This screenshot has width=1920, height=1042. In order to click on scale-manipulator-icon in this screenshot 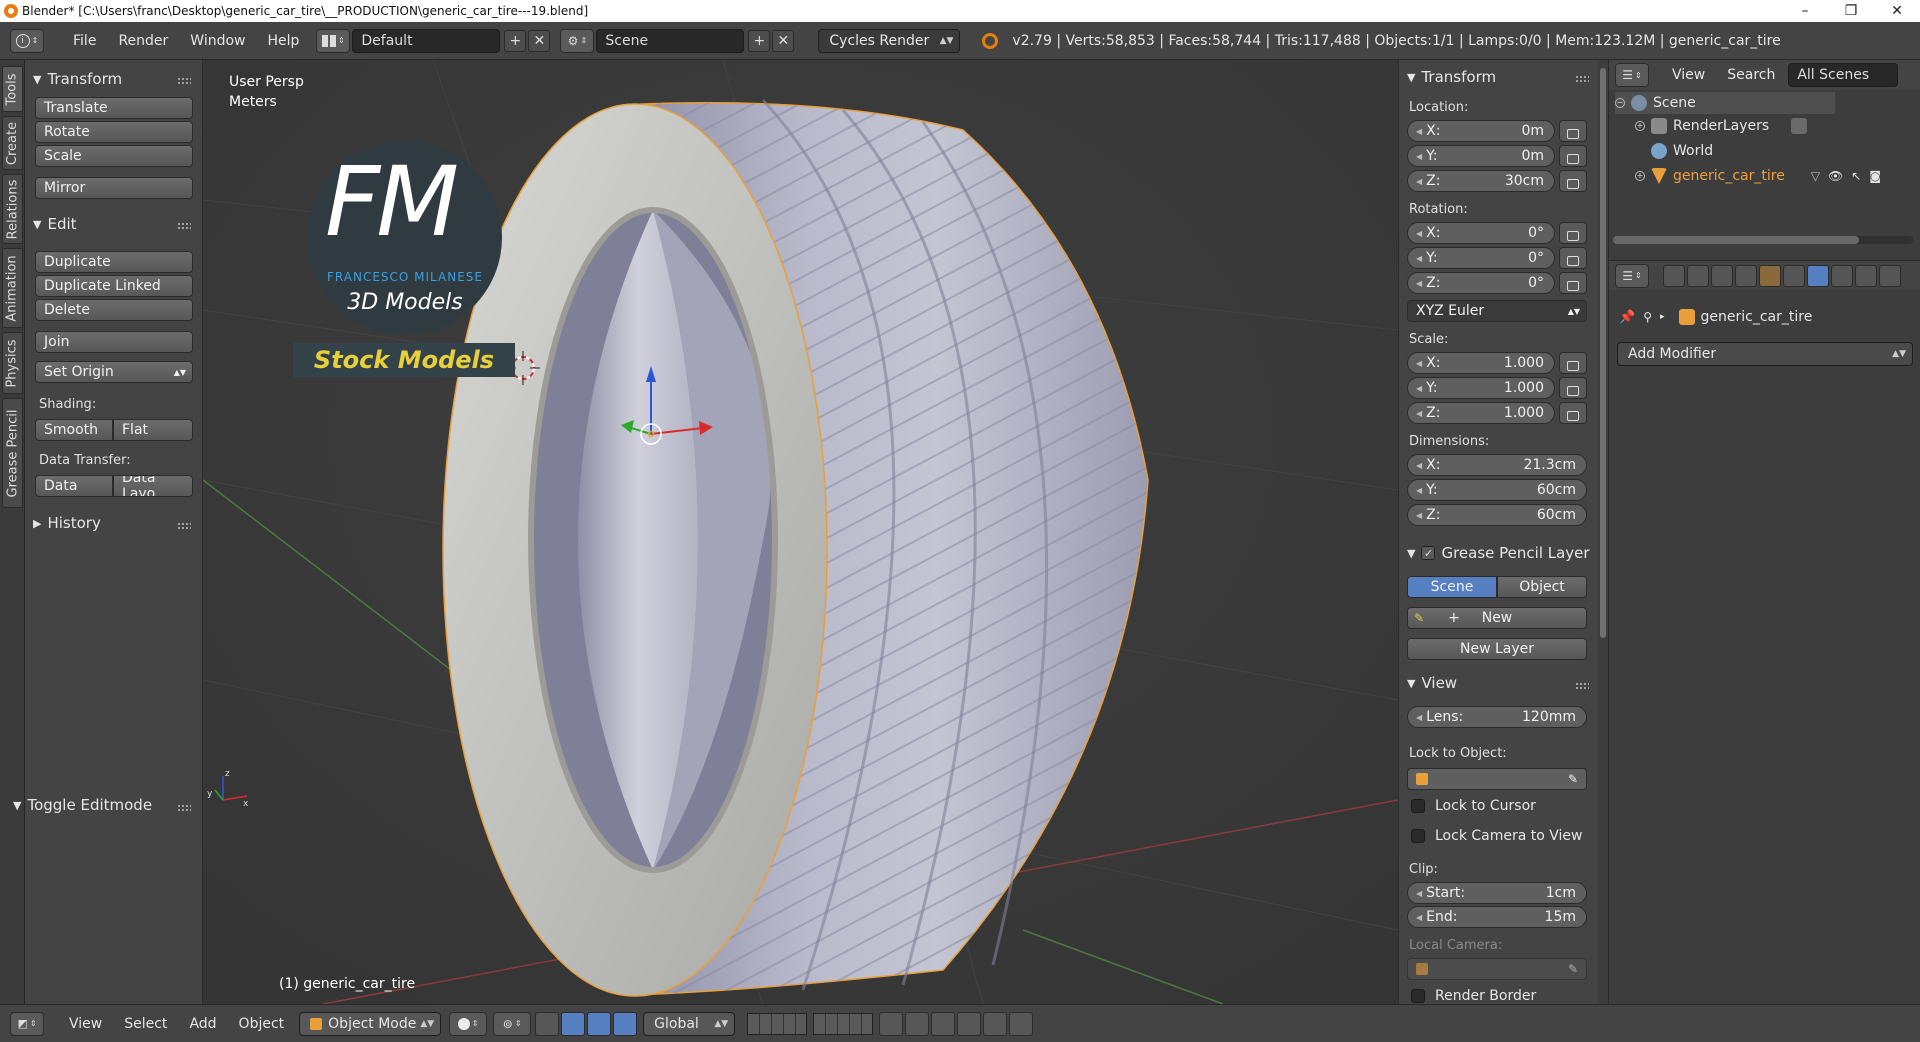, I will do `click(625, 1023)`.